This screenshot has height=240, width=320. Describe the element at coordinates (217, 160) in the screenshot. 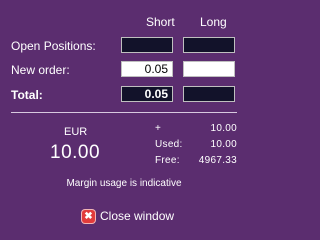

I see `margin-free-value: 4967.33` at that location.